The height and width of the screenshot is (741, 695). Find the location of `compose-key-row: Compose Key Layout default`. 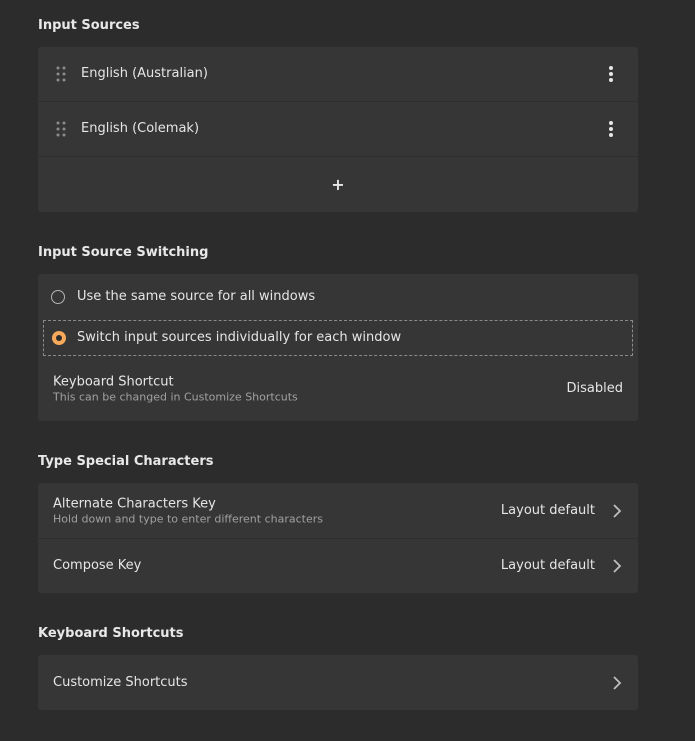

compose-key-row: Compose Key Layout default is located at coordinates (338, 566).